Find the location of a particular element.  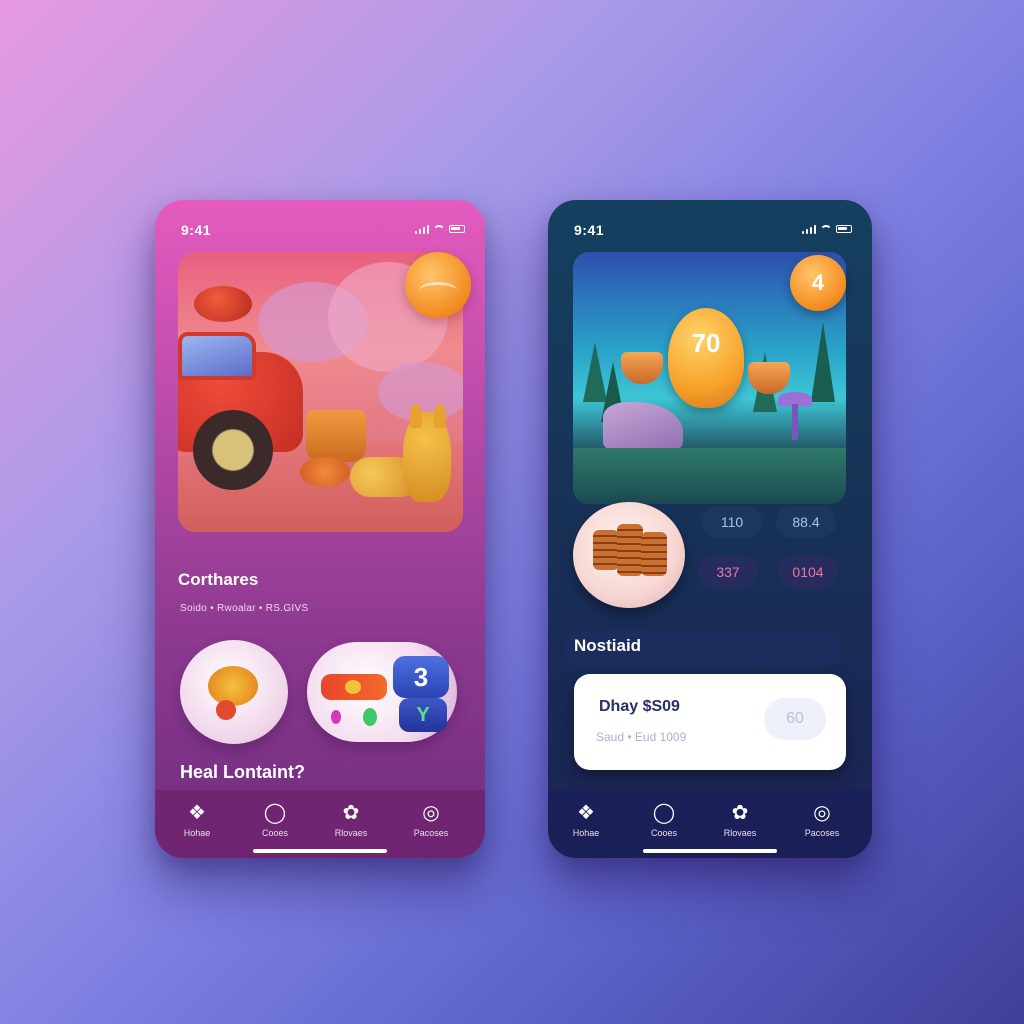

card-subtitle: Saud • Eud 1009 is located at coordinates (641, 737).